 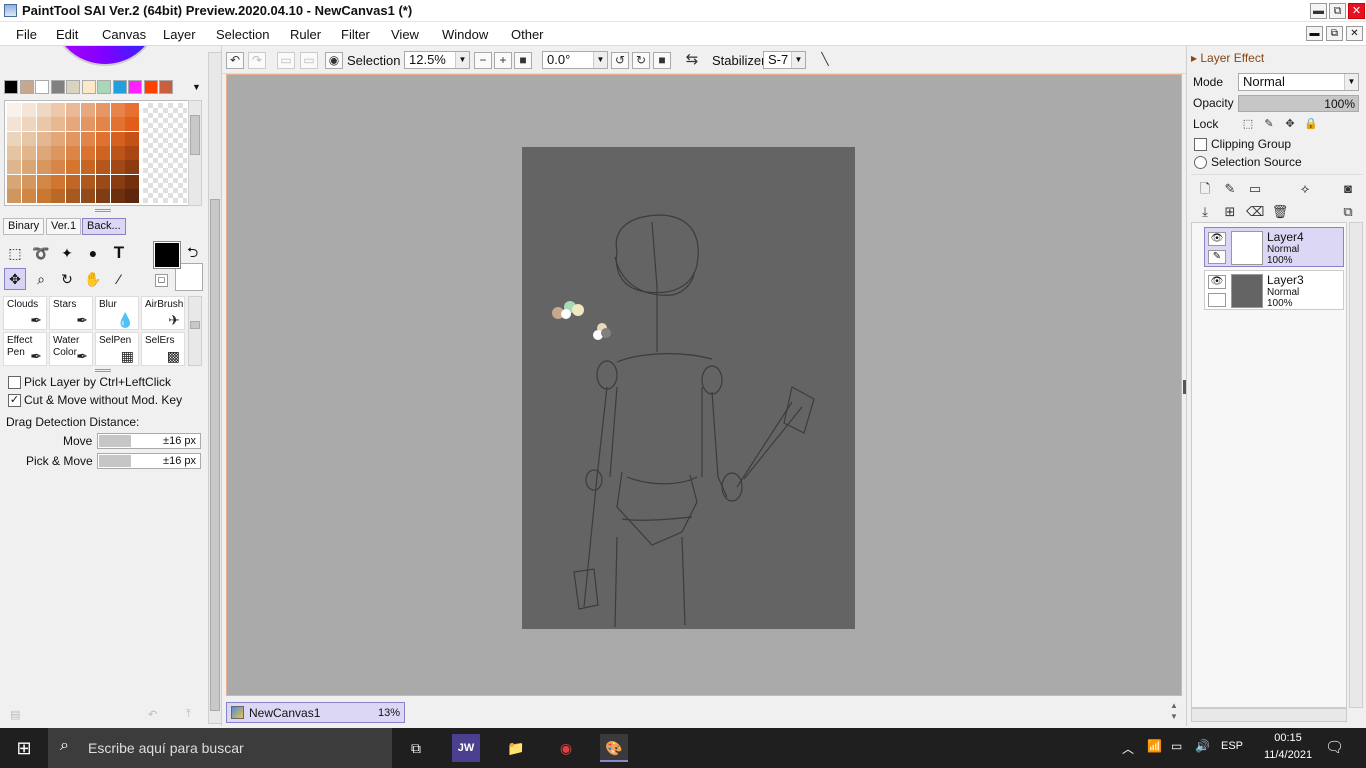 What do you see at coordinates (71, 349) in the screenshot?
I see `brush-watercolor: Water Color ✒` at bounding box center [71, 349].